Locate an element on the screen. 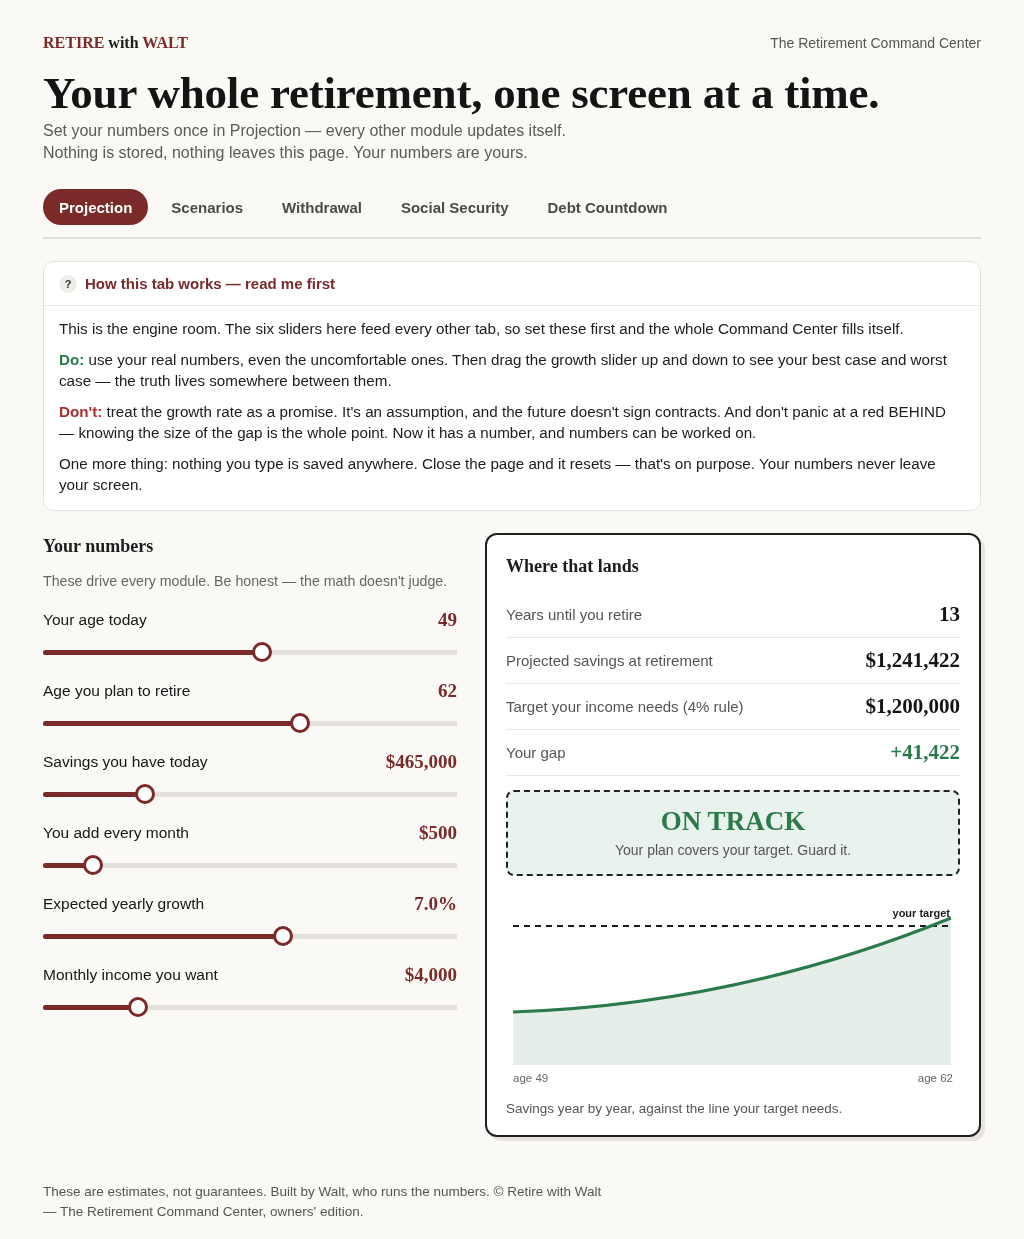  slider-label: Expected yearly growth is located at coordinates (124, 904).